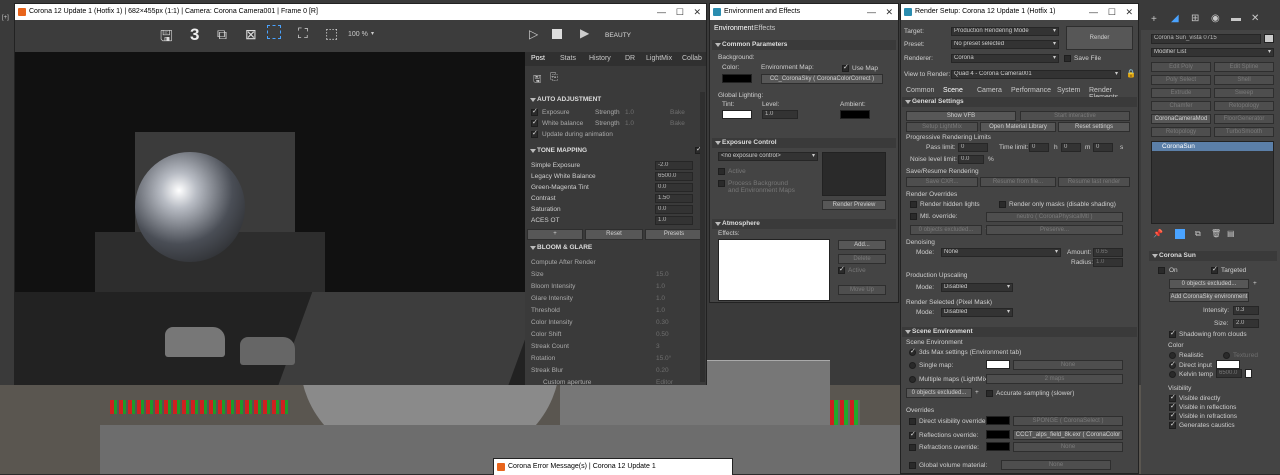 The image size is (1280, 475). I want to click on tone-row-value: 1.0, so click(674, 220).